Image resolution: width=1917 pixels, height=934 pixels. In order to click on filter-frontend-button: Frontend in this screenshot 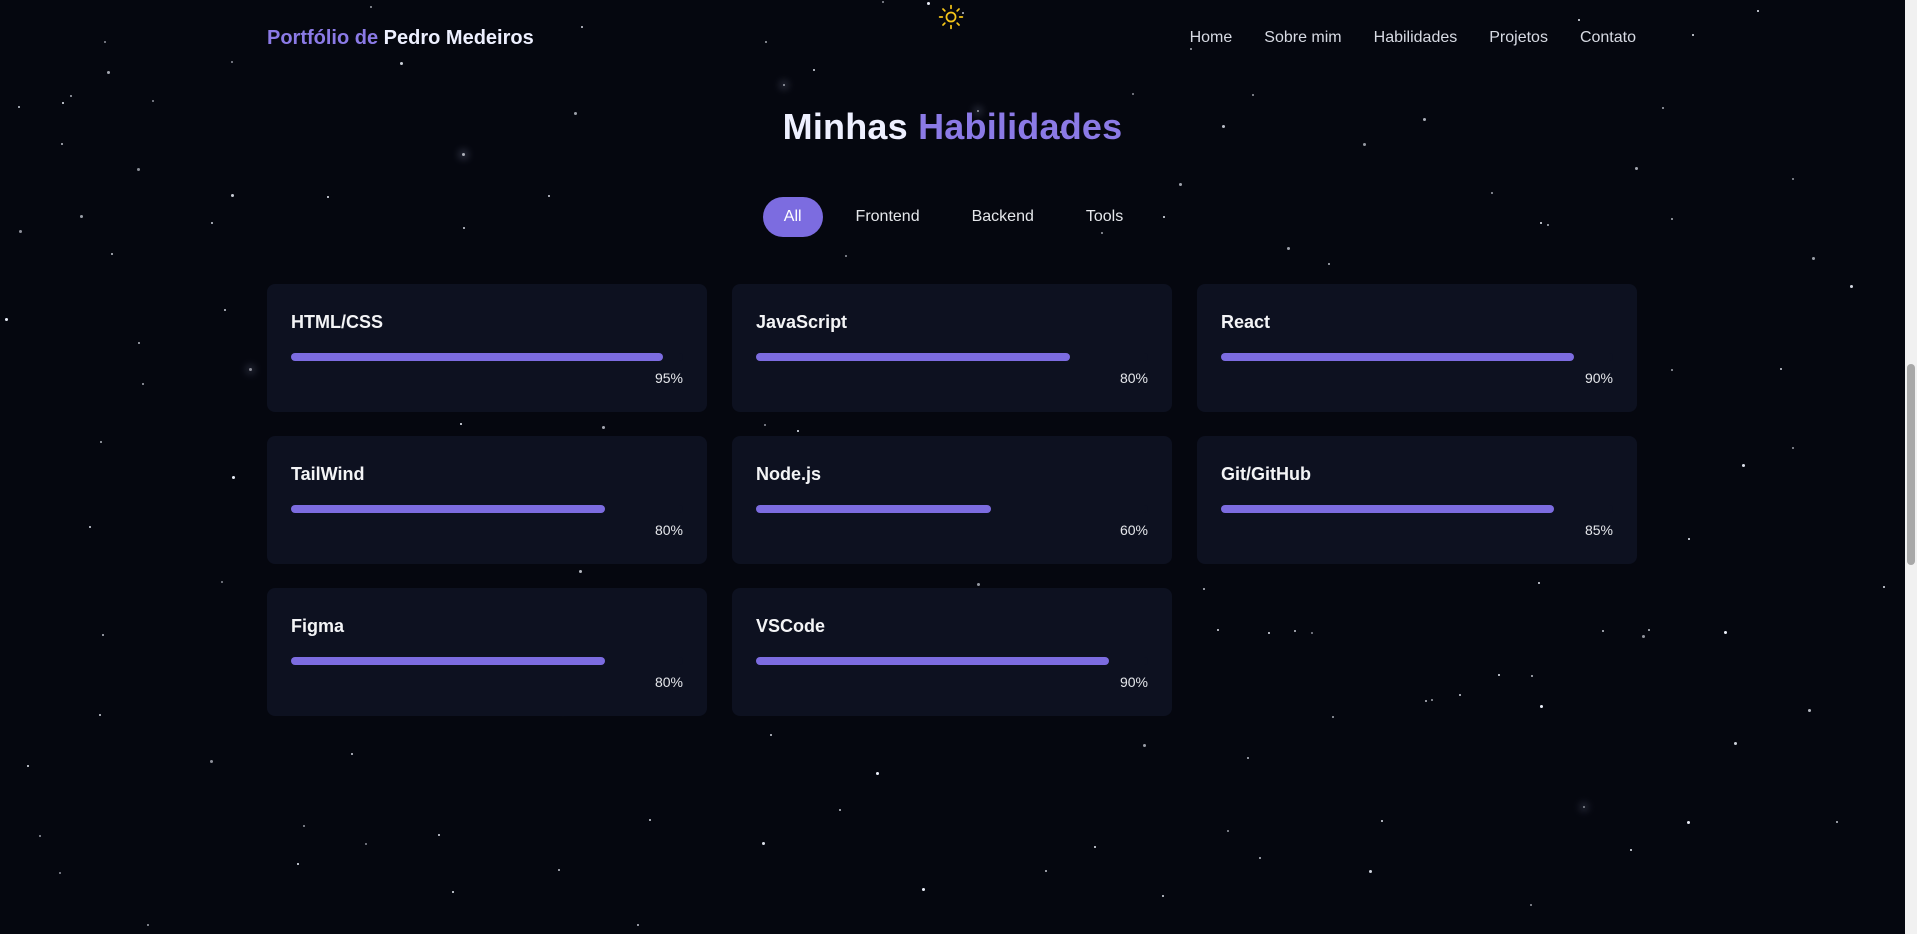, I will do `click(888, 217)`.